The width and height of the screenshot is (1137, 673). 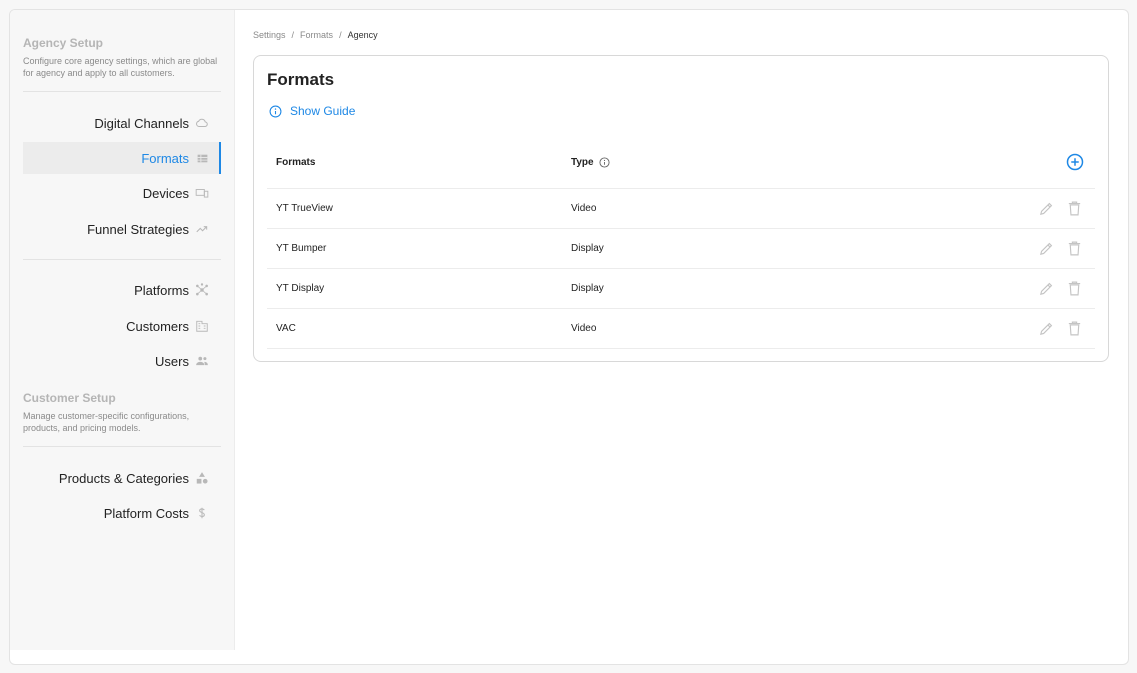 What do you see at coordinates (202, 158) in the screenshot?
I see `table-icon` at bounding box center [202, 158].